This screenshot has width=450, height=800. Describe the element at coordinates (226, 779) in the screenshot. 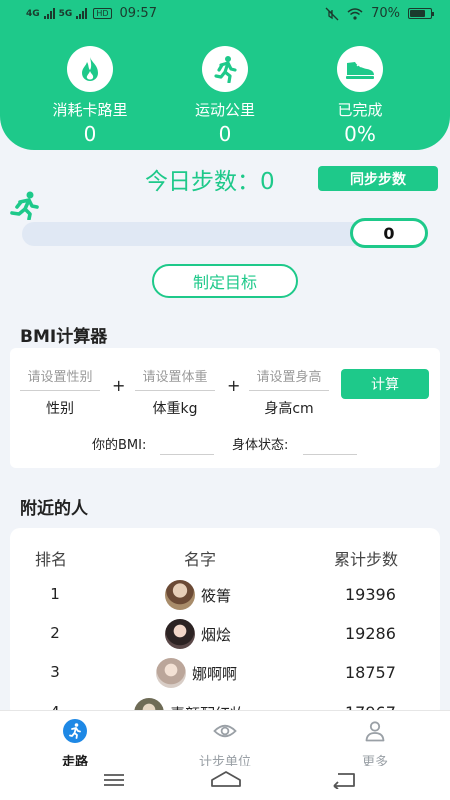

I see `home-icon` at that location.